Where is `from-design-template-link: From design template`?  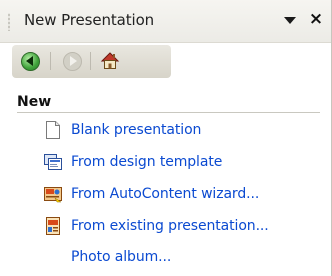
from-design-template-link: From design template is located at coordinates (133, 162).